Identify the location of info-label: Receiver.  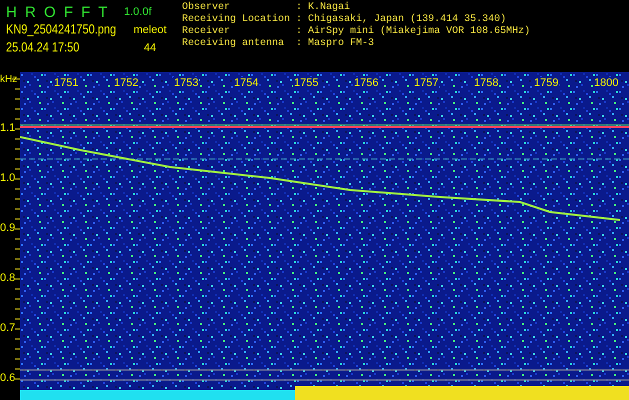
(207, 32).